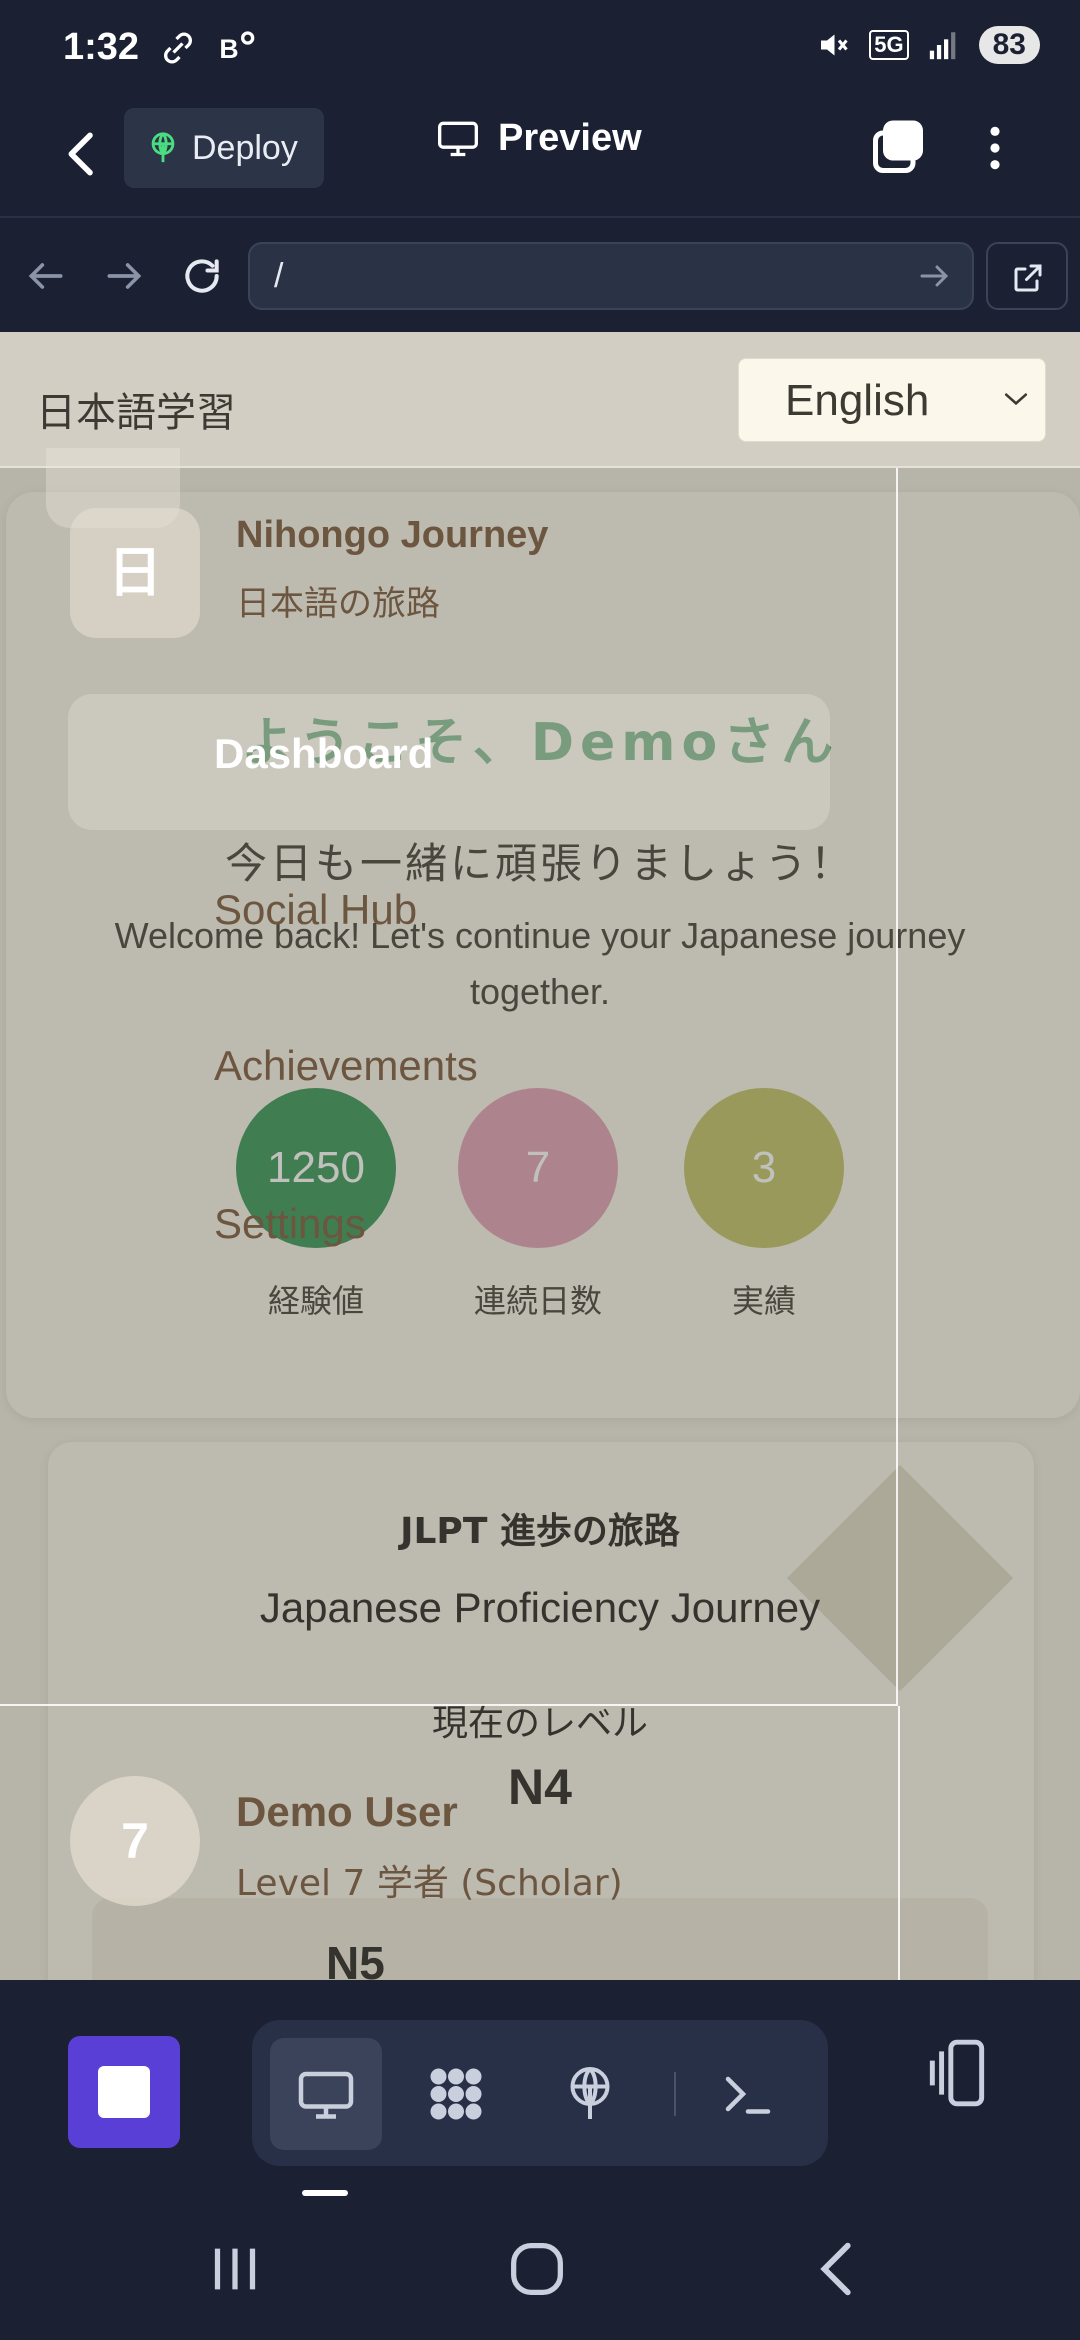 This screenshot has width=1080, height=2340. What do you see at coordinates (136, 413) in the screenshot?
I see `site-title: 日本語学習` at bounding box center [136, 413].